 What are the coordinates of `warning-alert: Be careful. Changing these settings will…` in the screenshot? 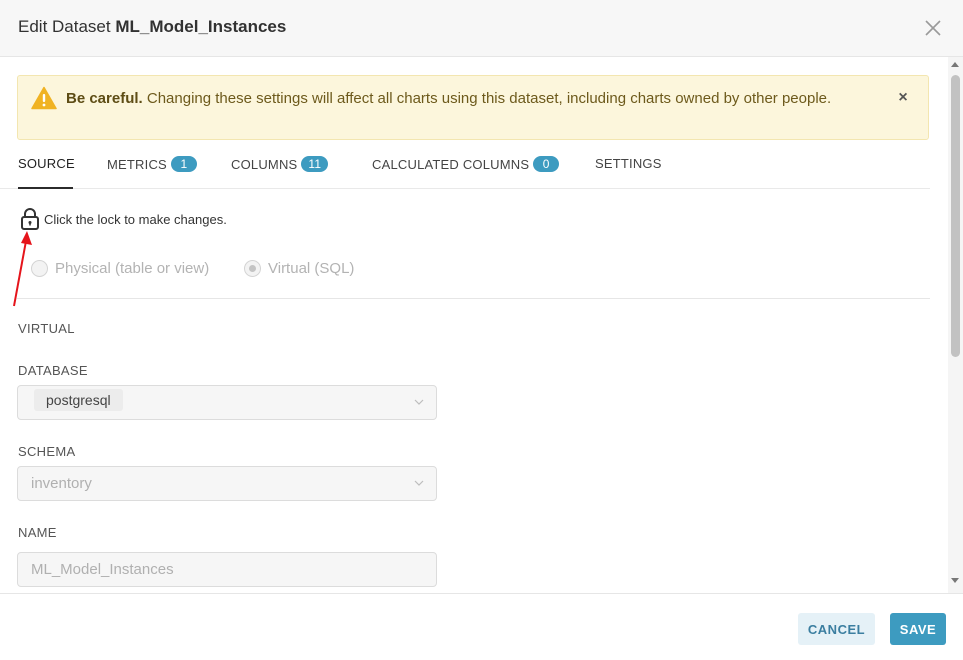 It's located at (473, 107).